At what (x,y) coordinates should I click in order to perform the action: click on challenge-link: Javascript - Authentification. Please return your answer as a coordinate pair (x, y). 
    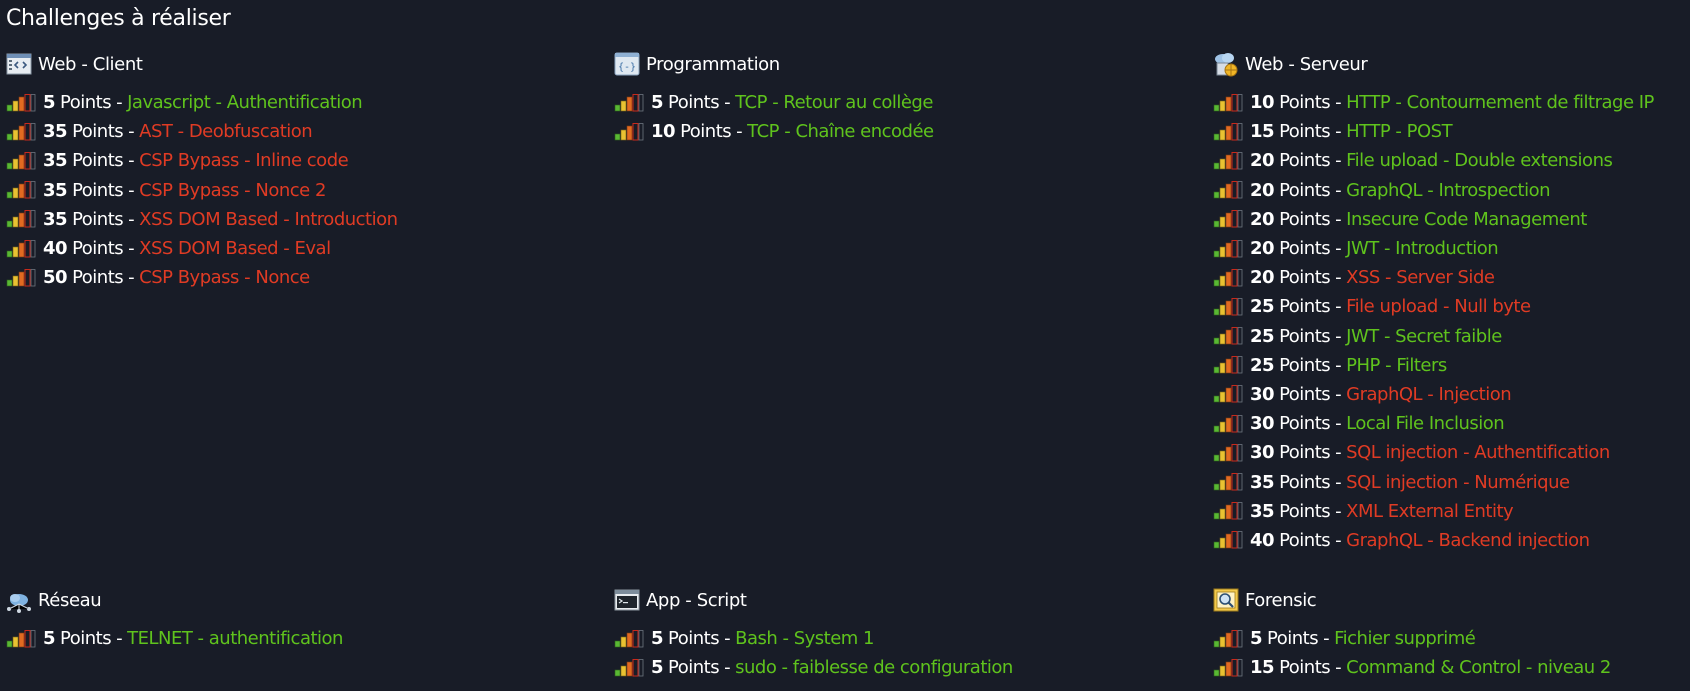
    Looking at the image, I should click on (245, 102).